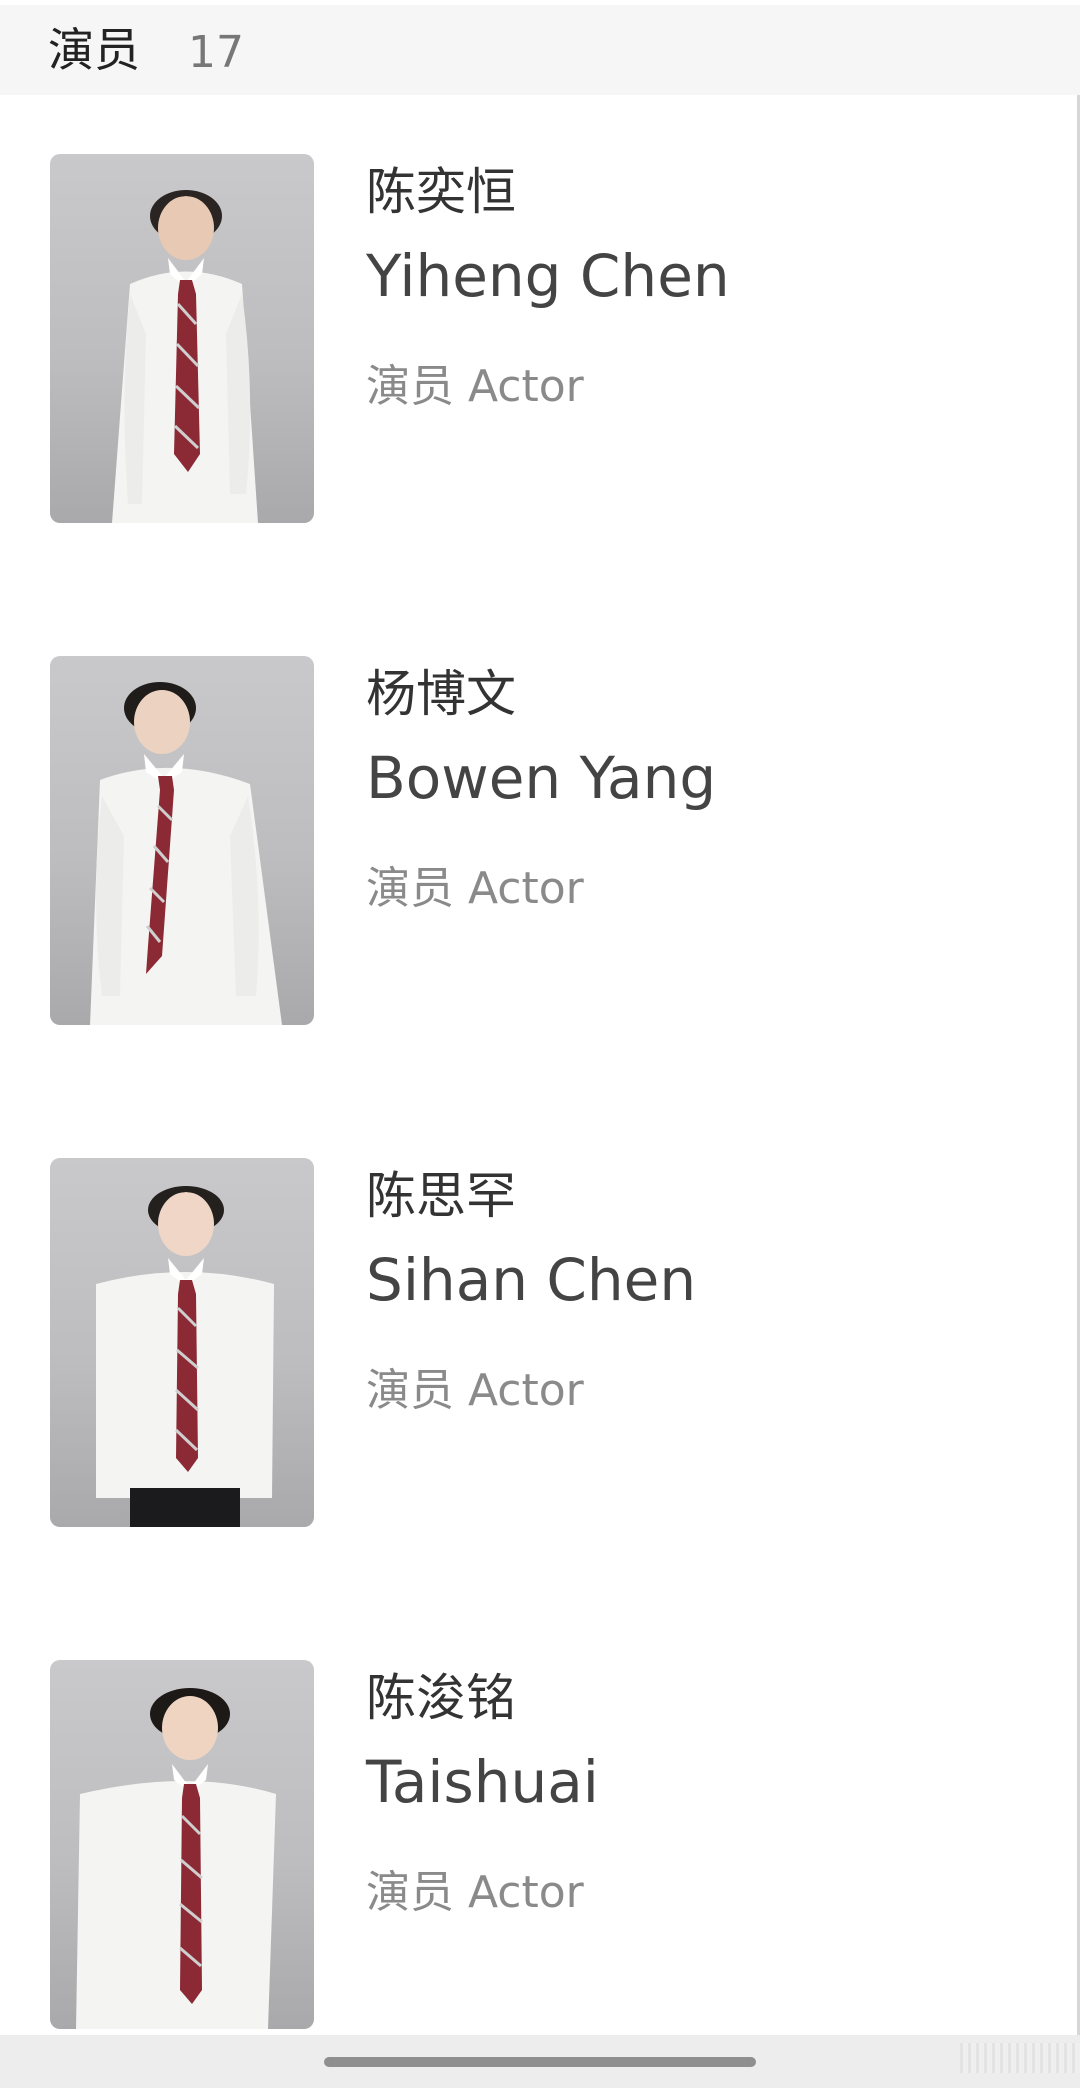  Describe the element at coordinates (441, 1698) in the screenshot. I see `actor-name-chinese: 陈浚铭` at that location.